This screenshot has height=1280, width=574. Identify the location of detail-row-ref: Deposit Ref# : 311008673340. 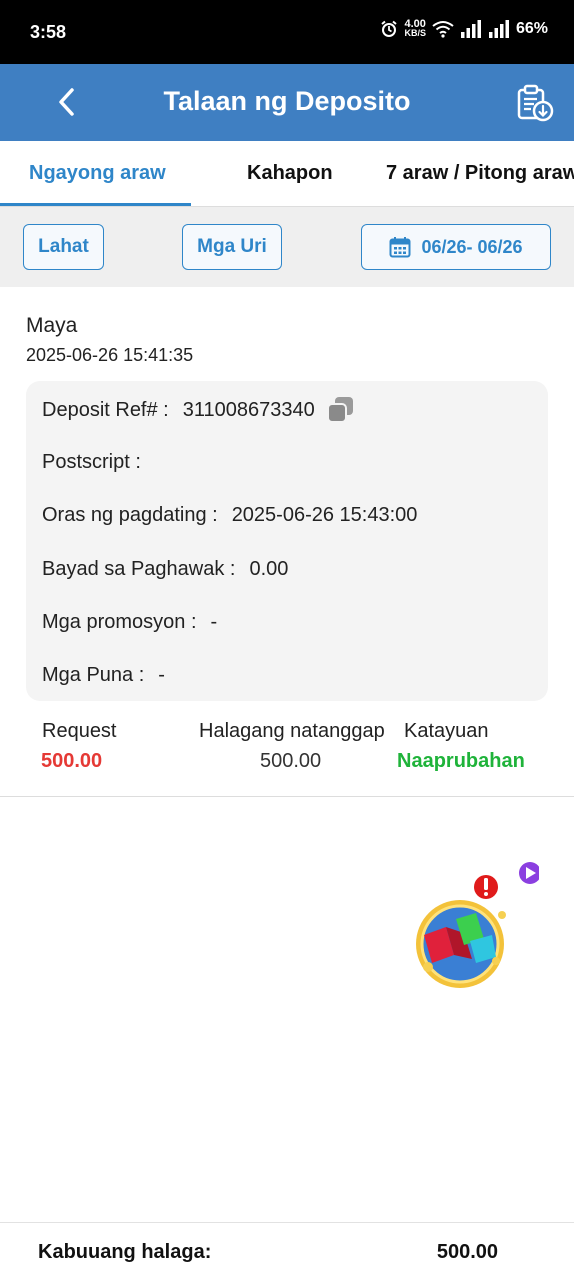
(198, 410).